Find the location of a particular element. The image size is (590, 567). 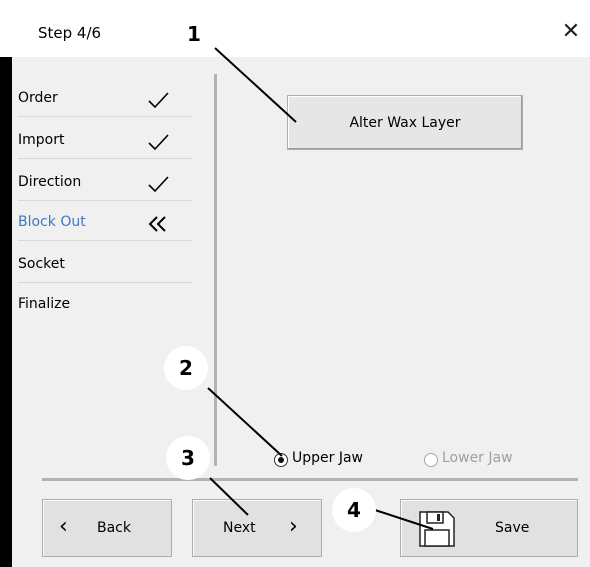

callout-4: 4 is located at coordinates (354, 510).